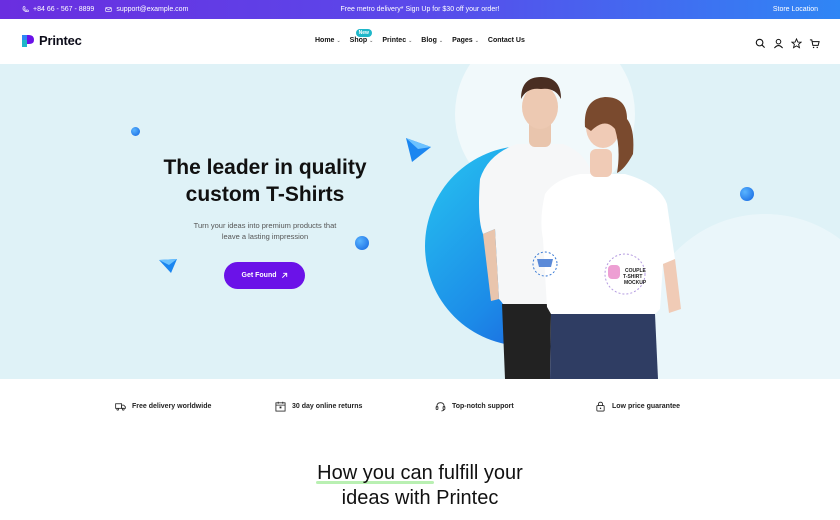 The width and height of the screenshot is (840, 520). What do you see at coordinates (108, 9) in the screenshot?
I see `mail-icon` at bounding box center [108, 9].